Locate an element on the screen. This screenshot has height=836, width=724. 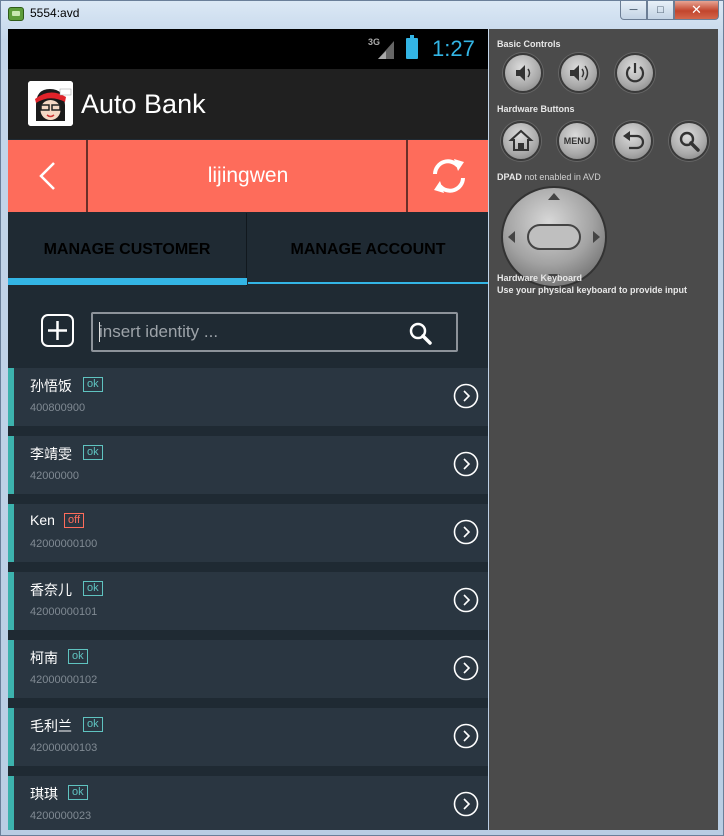
search-input is located at coordinates (249, 332).